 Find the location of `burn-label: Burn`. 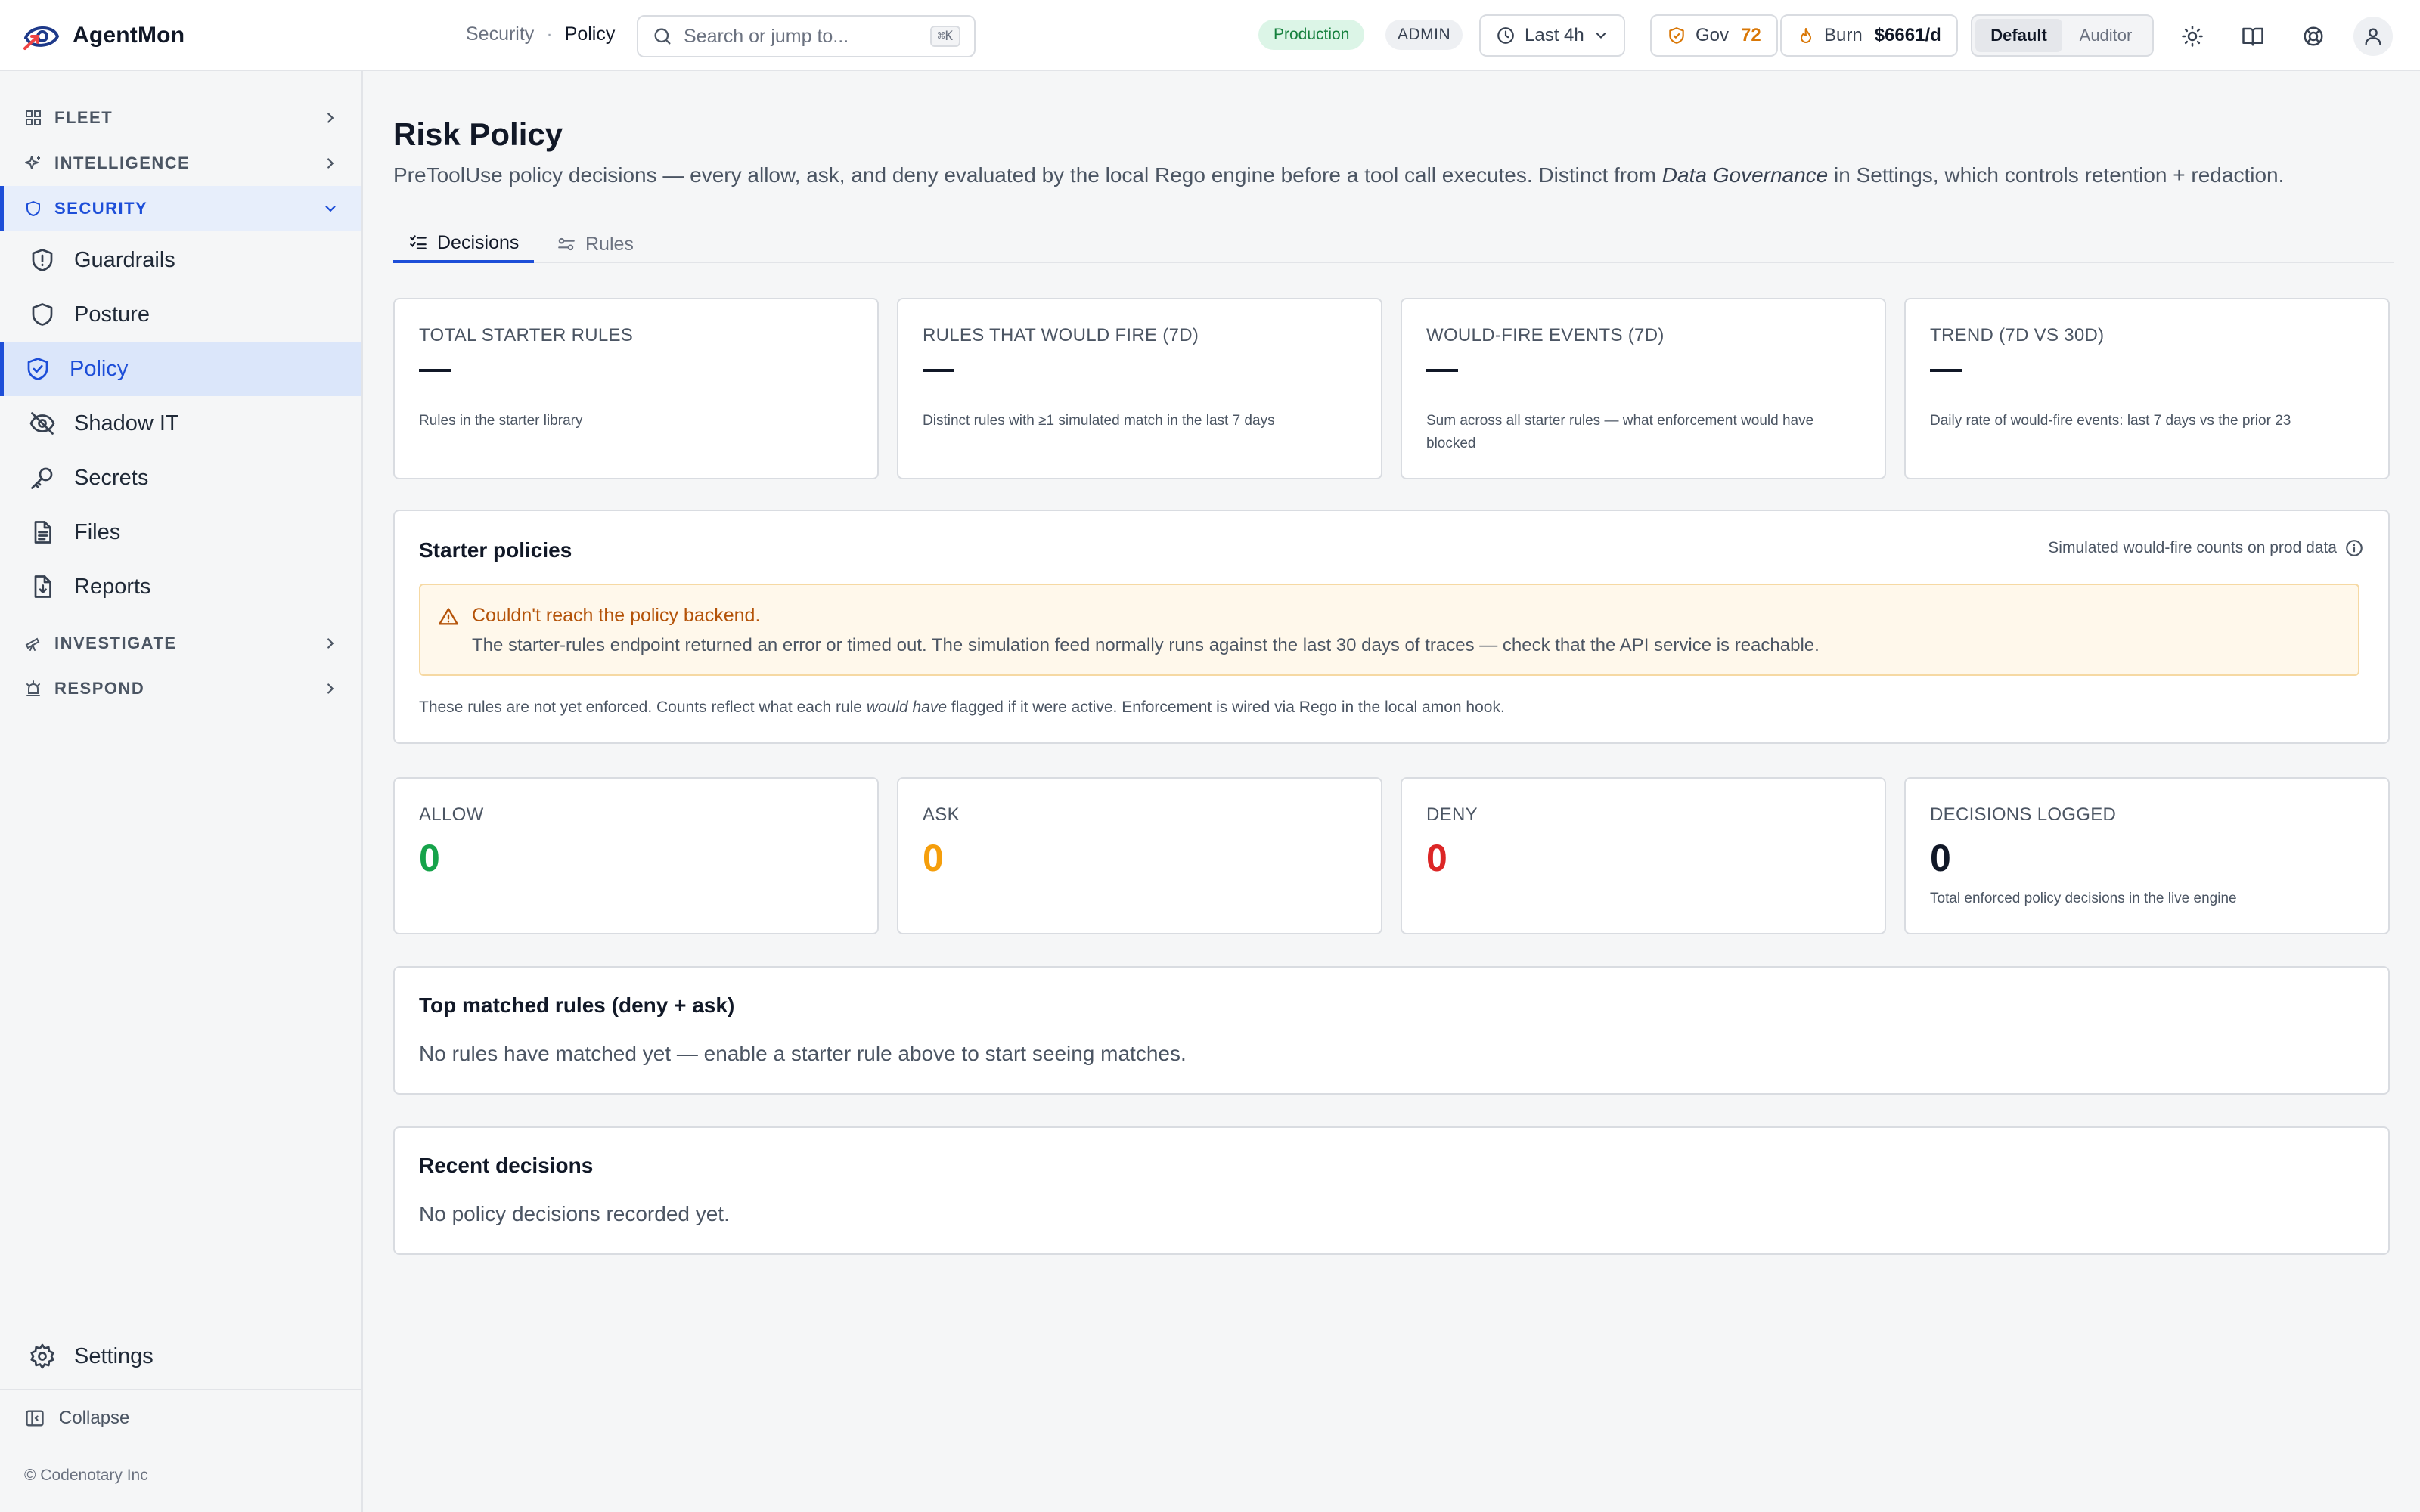

burn-label: Burn is located at coordinates (1843, 35).